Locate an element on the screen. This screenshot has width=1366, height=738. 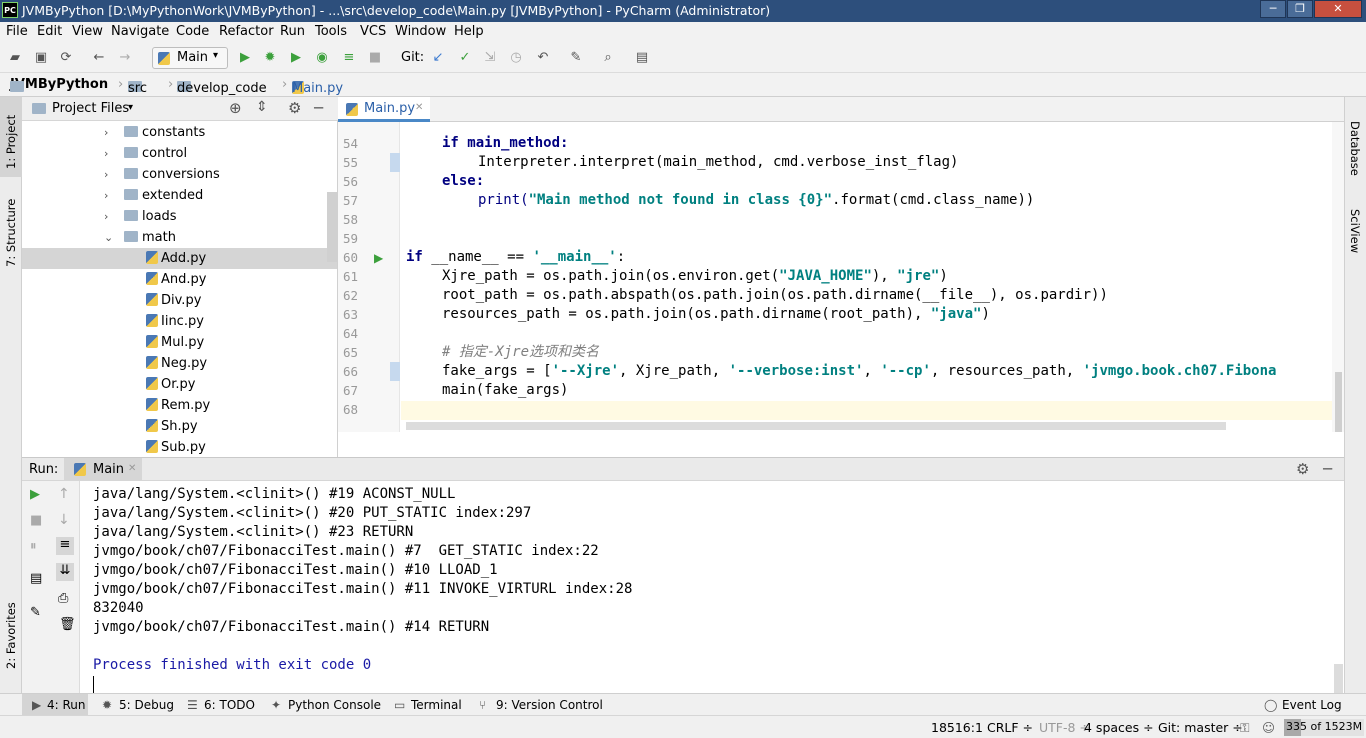
settings-wrench-icon: ✎ is located at coordinates (576, 58).